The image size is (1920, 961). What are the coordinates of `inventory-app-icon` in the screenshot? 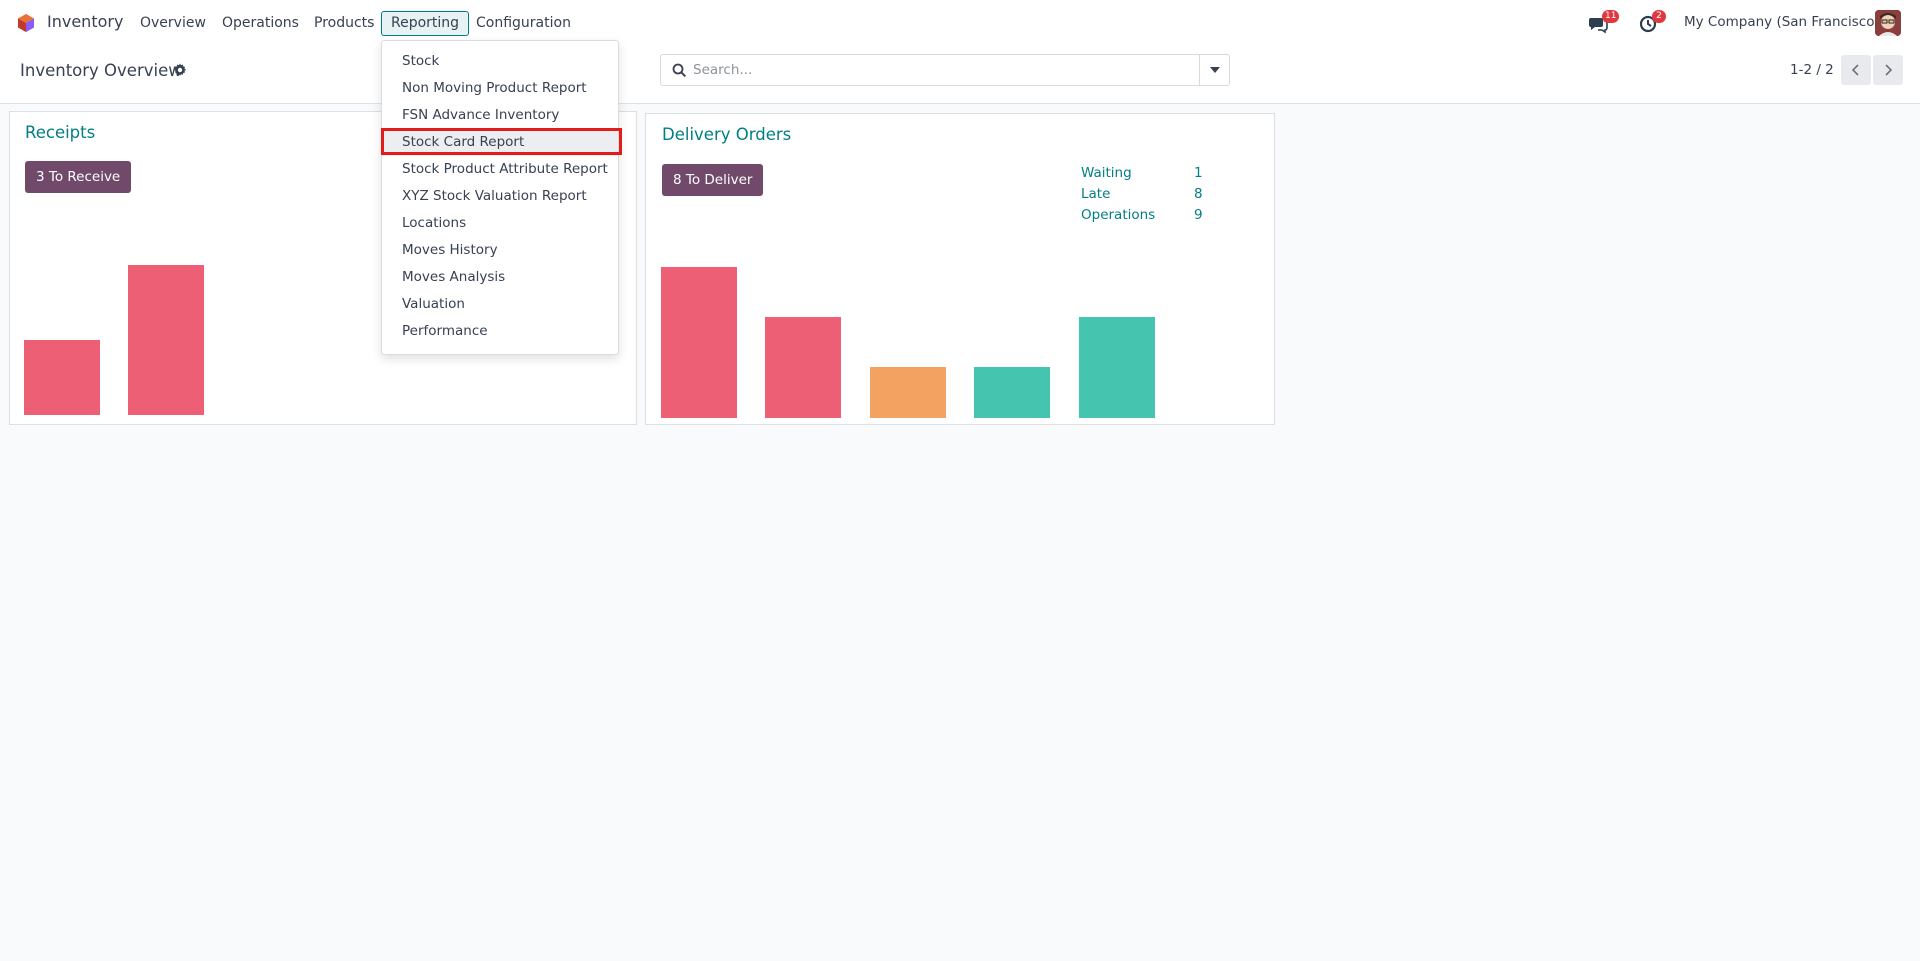 It's located at (26, 23).